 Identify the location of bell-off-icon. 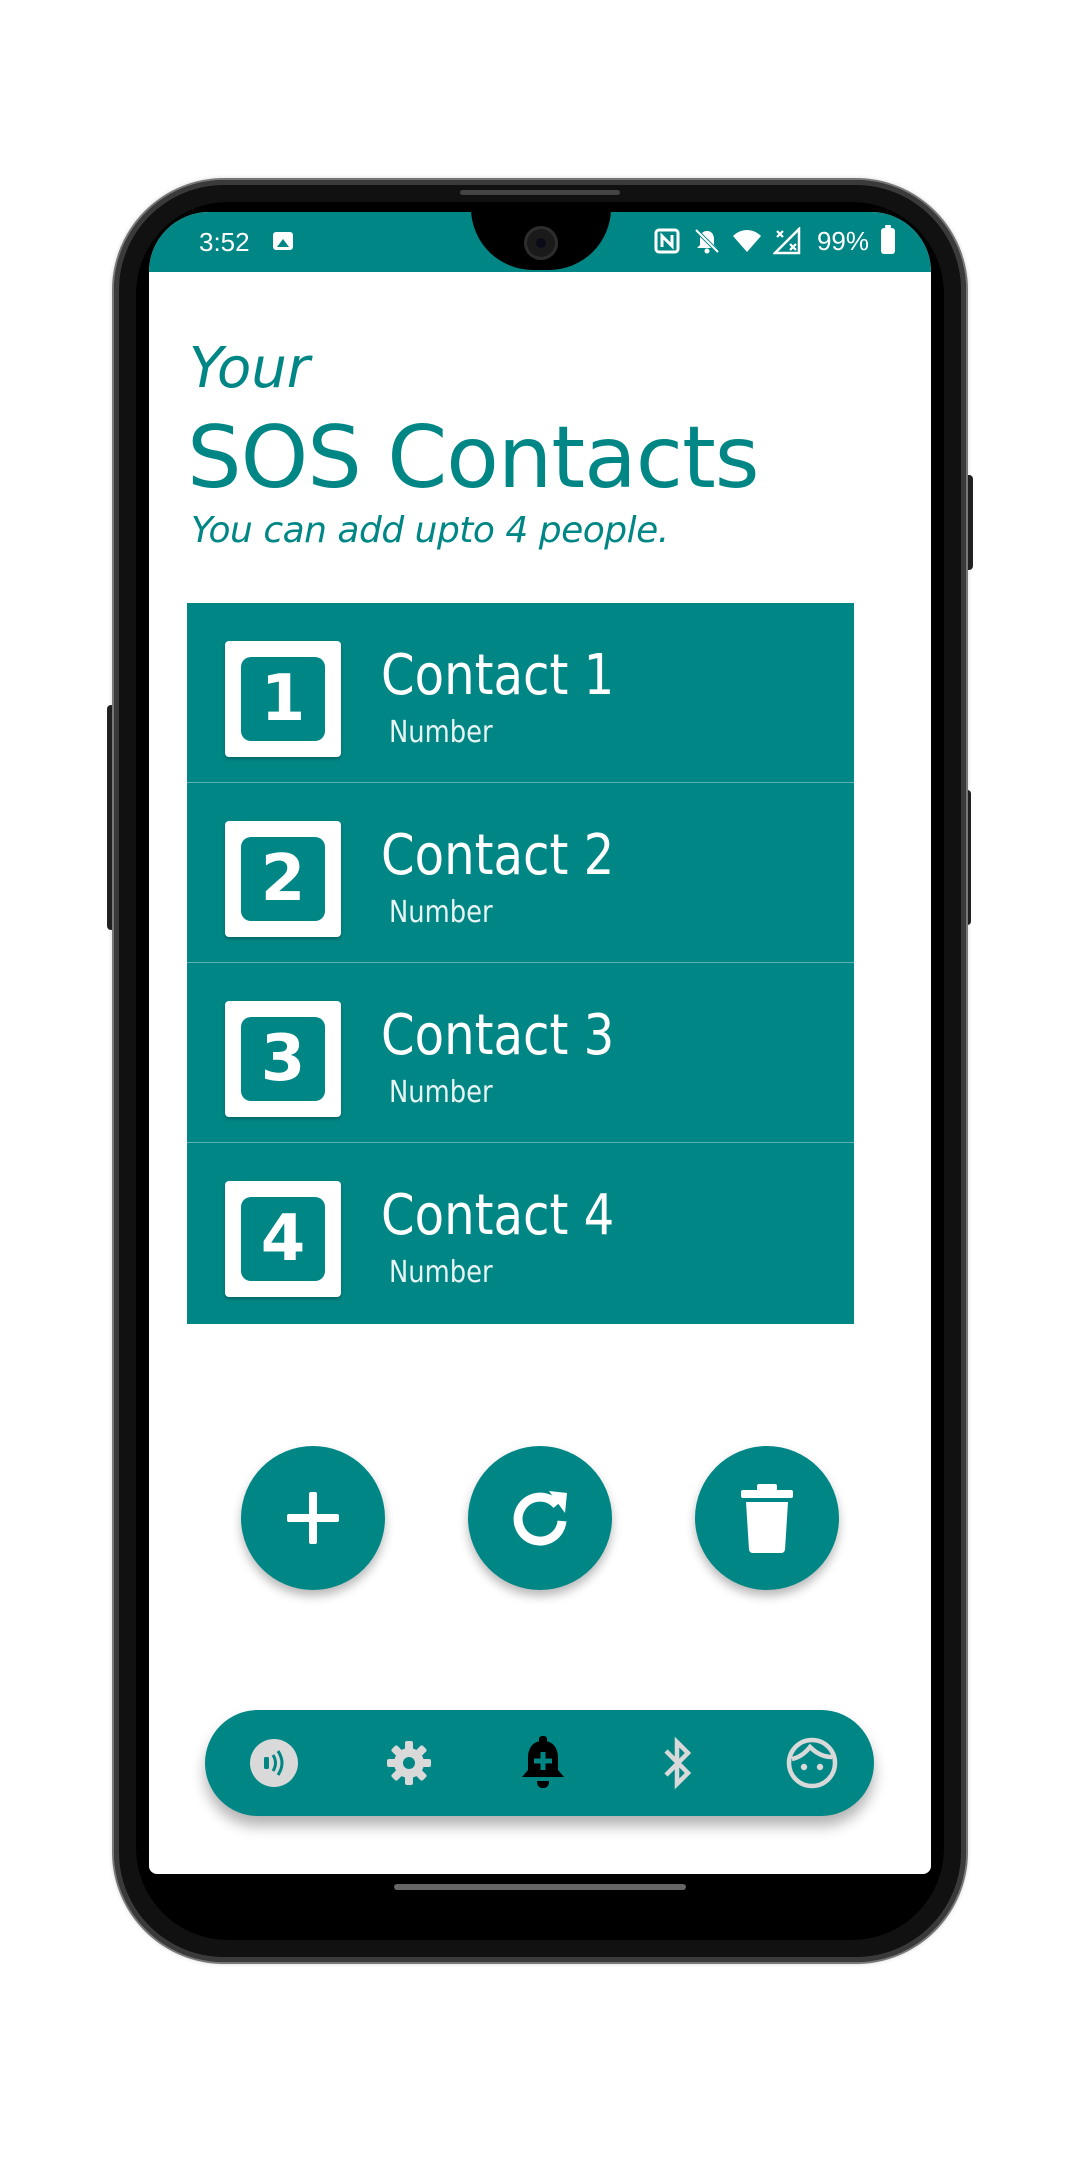
(707, 241).